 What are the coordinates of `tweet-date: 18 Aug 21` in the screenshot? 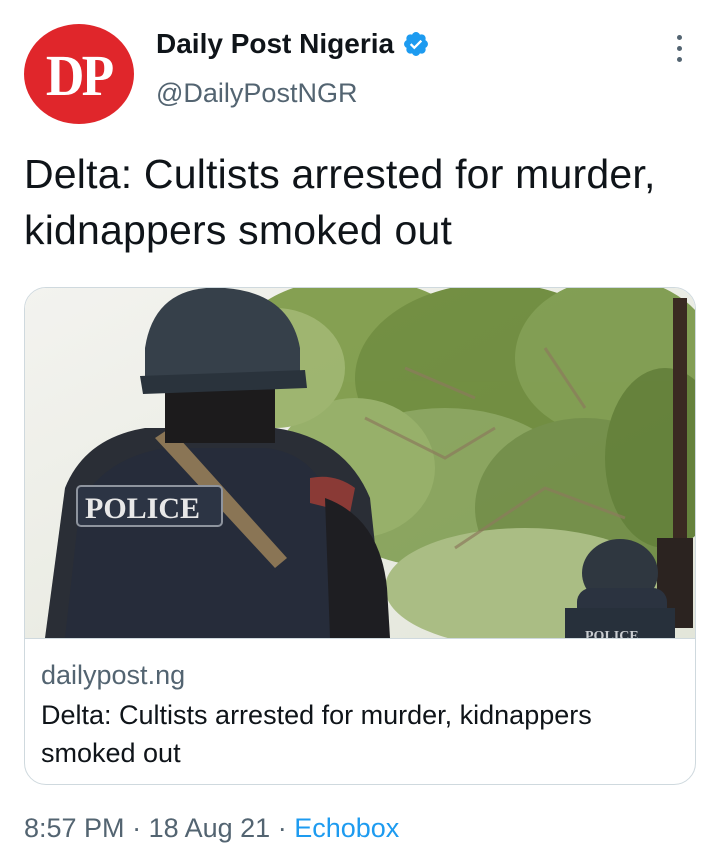 It's located at (210, 828).